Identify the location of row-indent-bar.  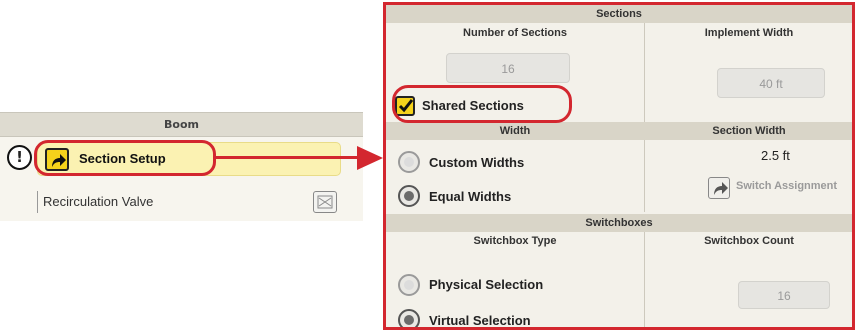
(37, 202).